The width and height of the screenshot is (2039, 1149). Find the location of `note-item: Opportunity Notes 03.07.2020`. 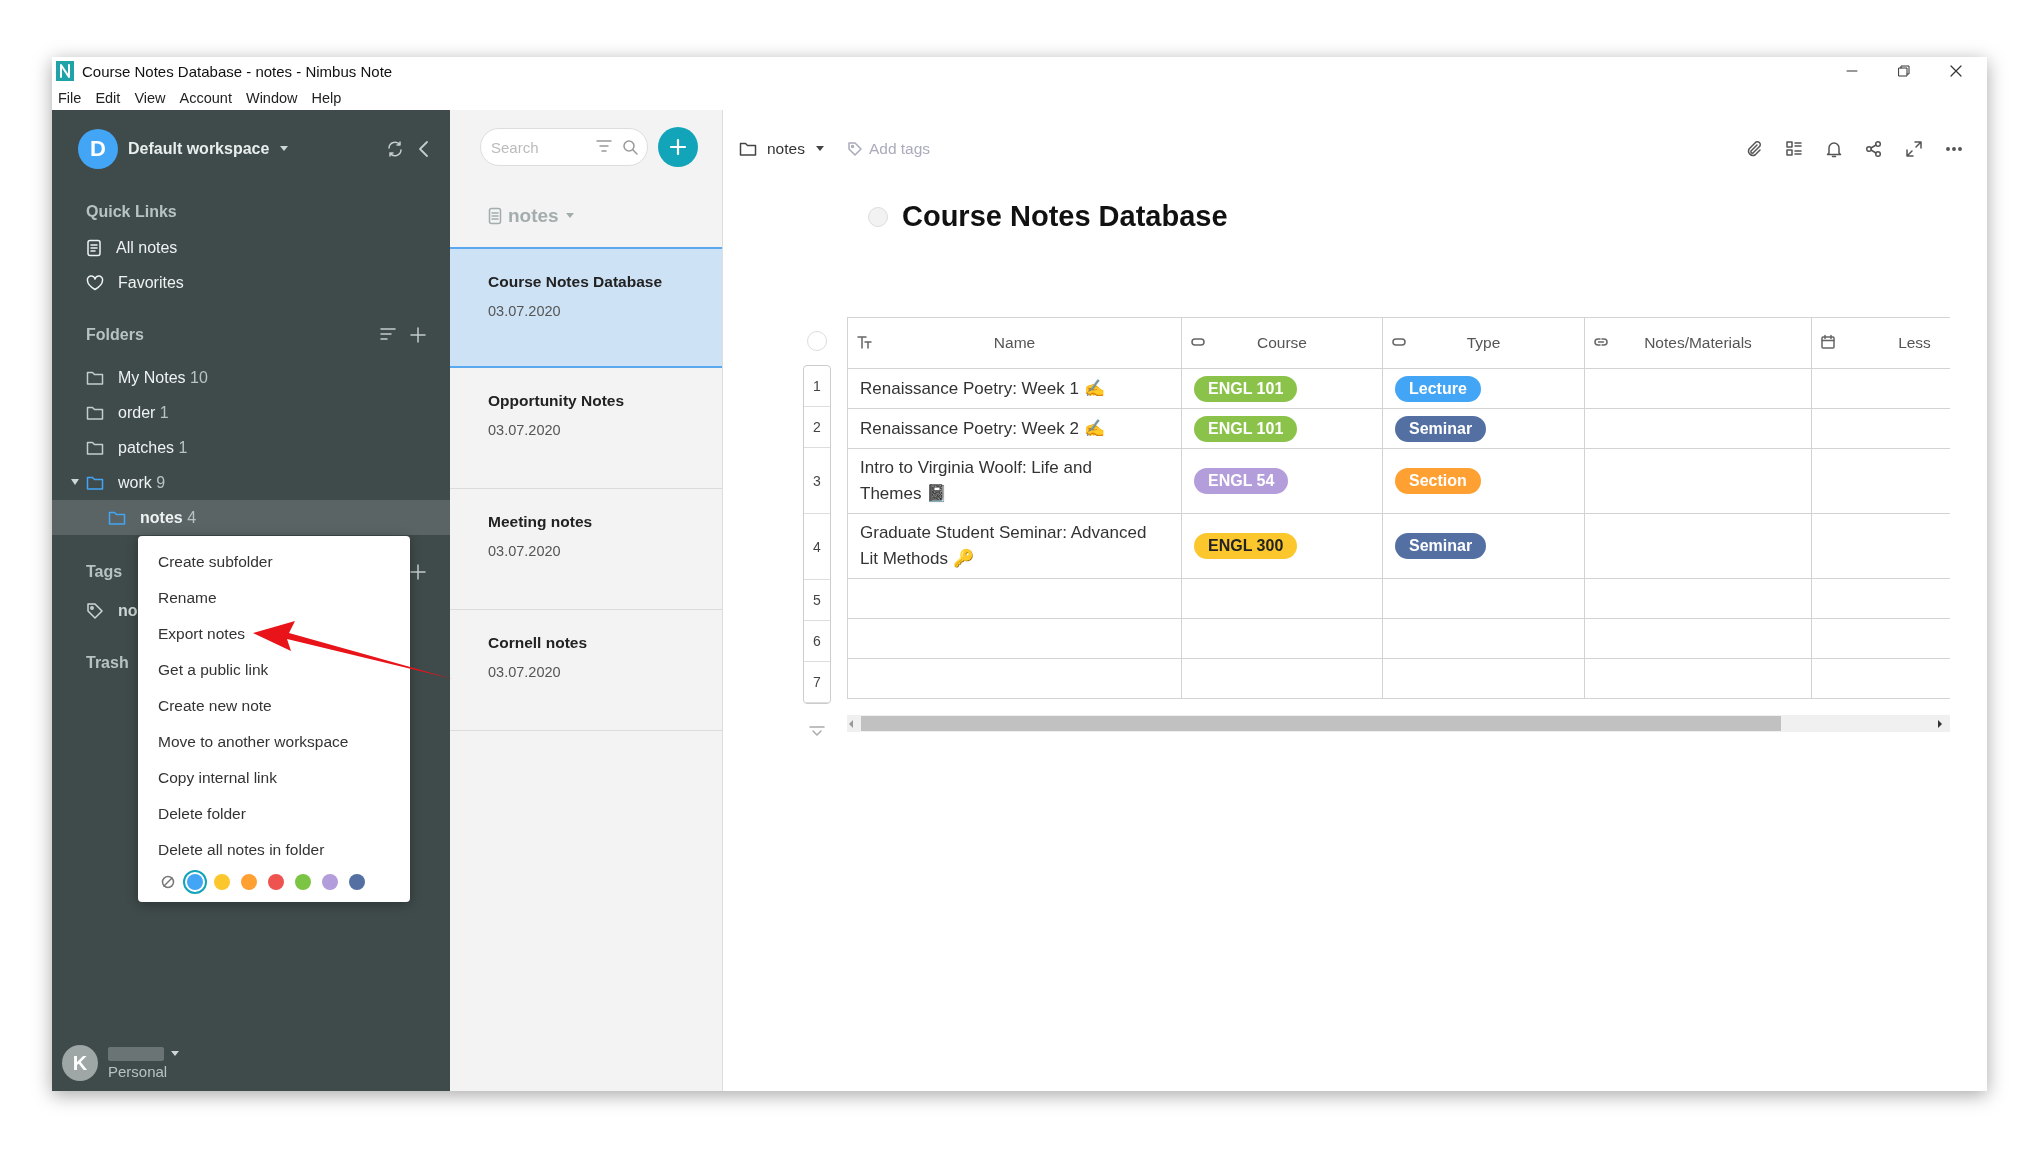

note-item: Opportunity Notes 03.07.2020 is located at coordinates (586, 428).